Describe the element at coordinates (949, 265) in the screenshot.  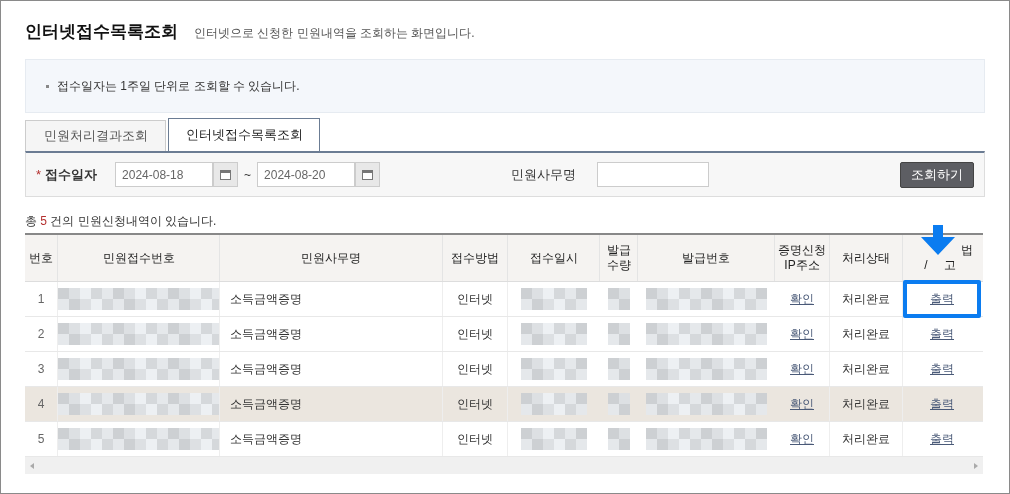
I see `column-header: 고` at that location.